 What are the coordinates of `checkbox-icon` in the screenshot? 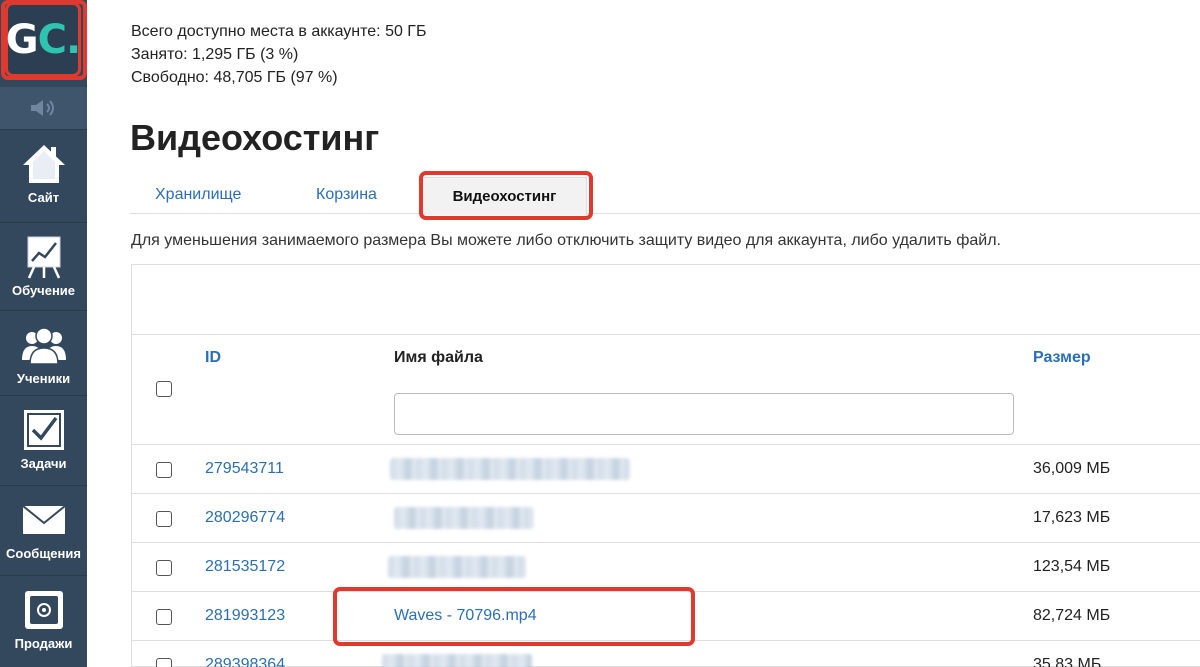 It's located at (44, 430).